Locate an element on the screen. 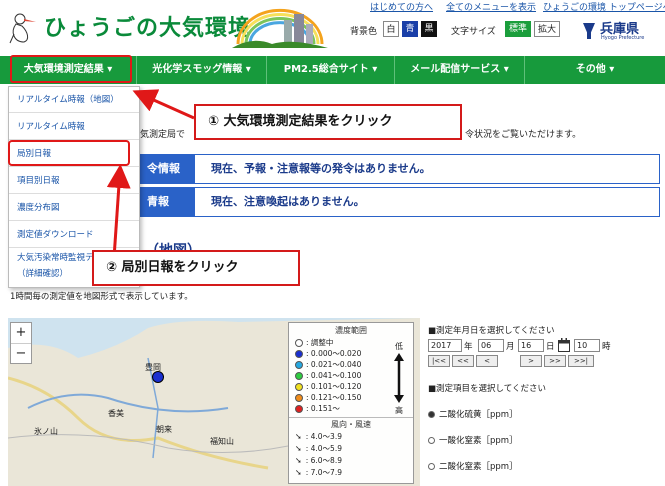 The height and width of the screenshot is (486, 665). alert-text-caution: 現在、注意喚起はありません。 is located at coordinates (288, 201).